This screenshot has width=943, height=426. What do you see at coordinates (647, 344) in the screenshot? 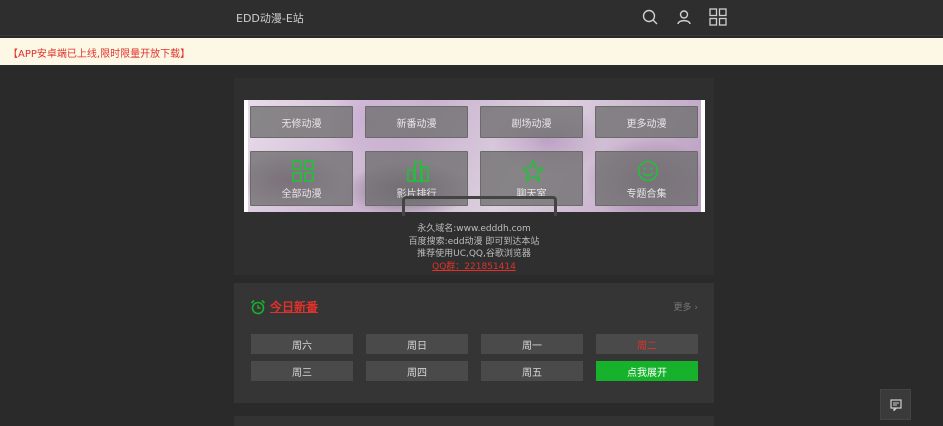
I see `day-tab-tue: 周二` at bounding box center [647, 344].